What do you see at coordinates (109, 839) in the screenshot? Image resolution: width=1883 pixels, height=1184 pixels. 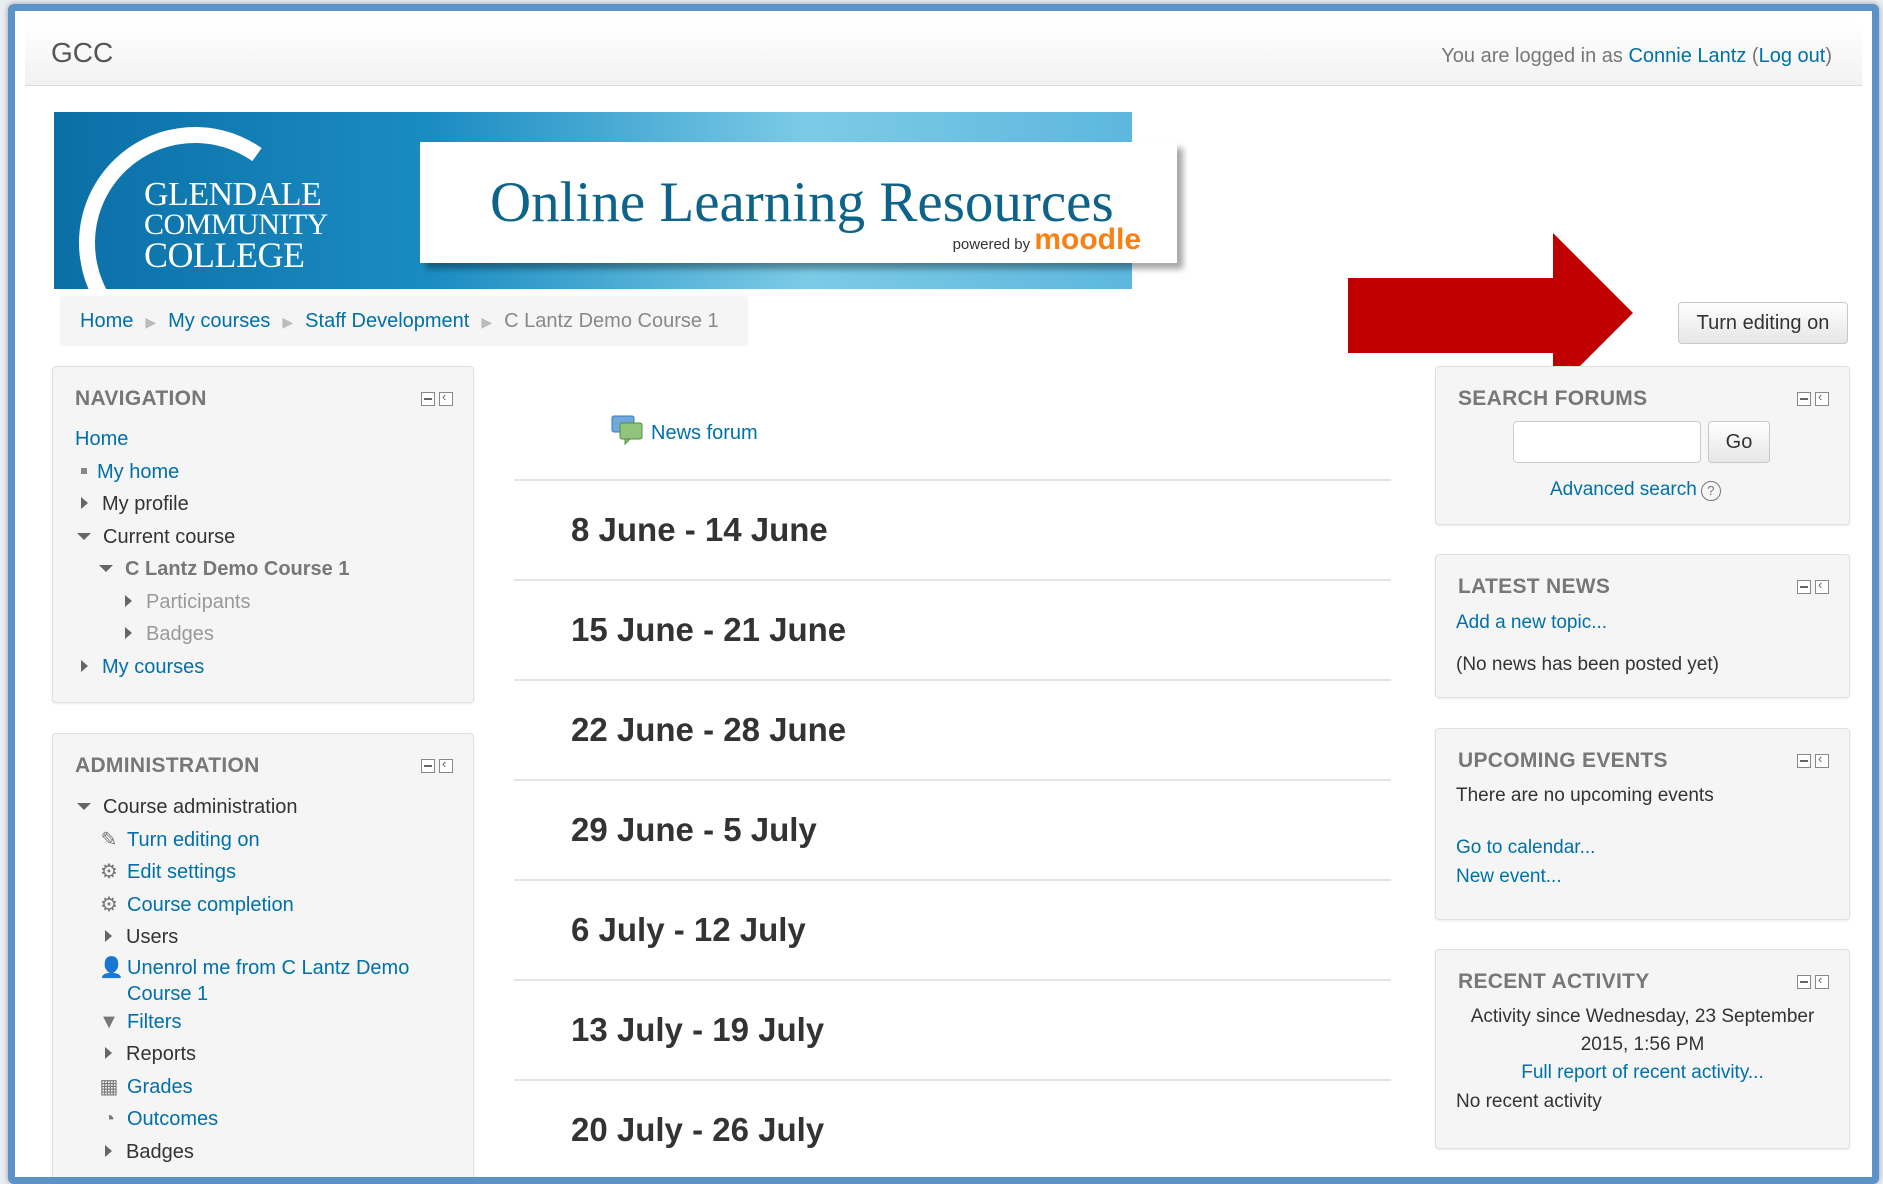 I see `pencil-icon: ✎` at bounding box center [109, 839].